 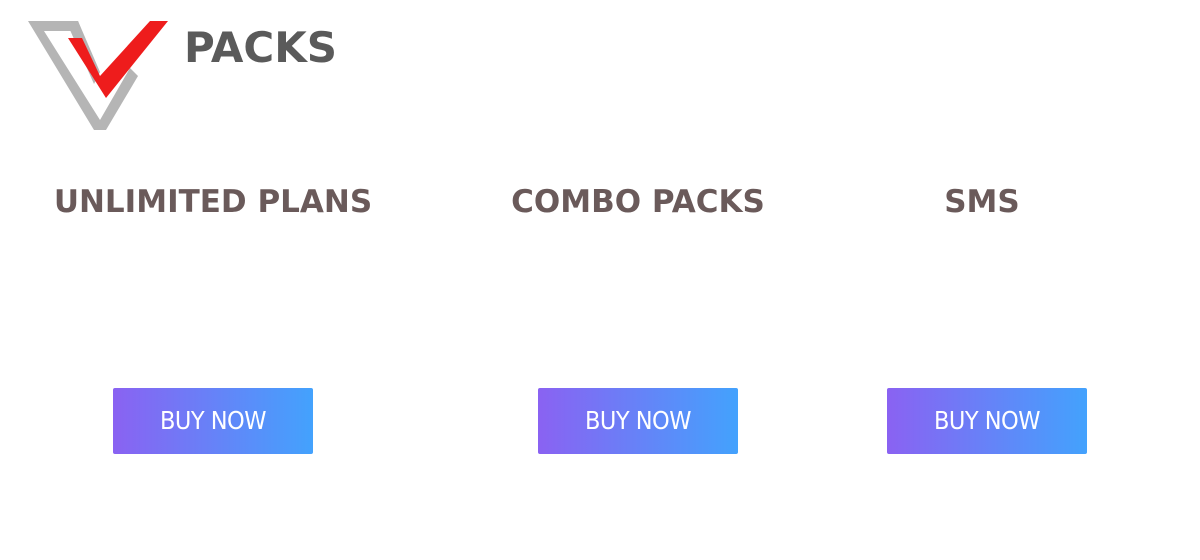 What do you see at coordinates (213, 421) in the screenshot?
I see `buy-now-button-unlimited: BUY NOW` at bounding box center [213, 421].